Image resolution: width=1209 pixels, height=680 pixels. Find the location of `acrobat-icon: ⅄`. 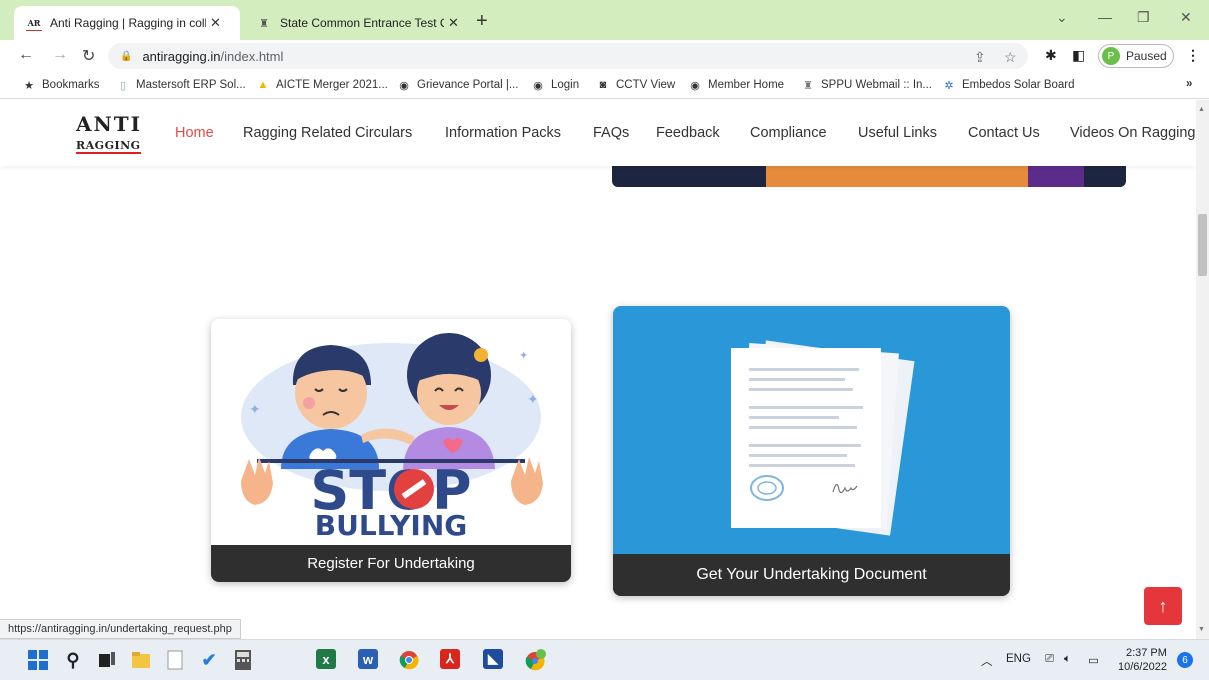

acrobat-icon: ⅄ is located at coordinates (450, 659).